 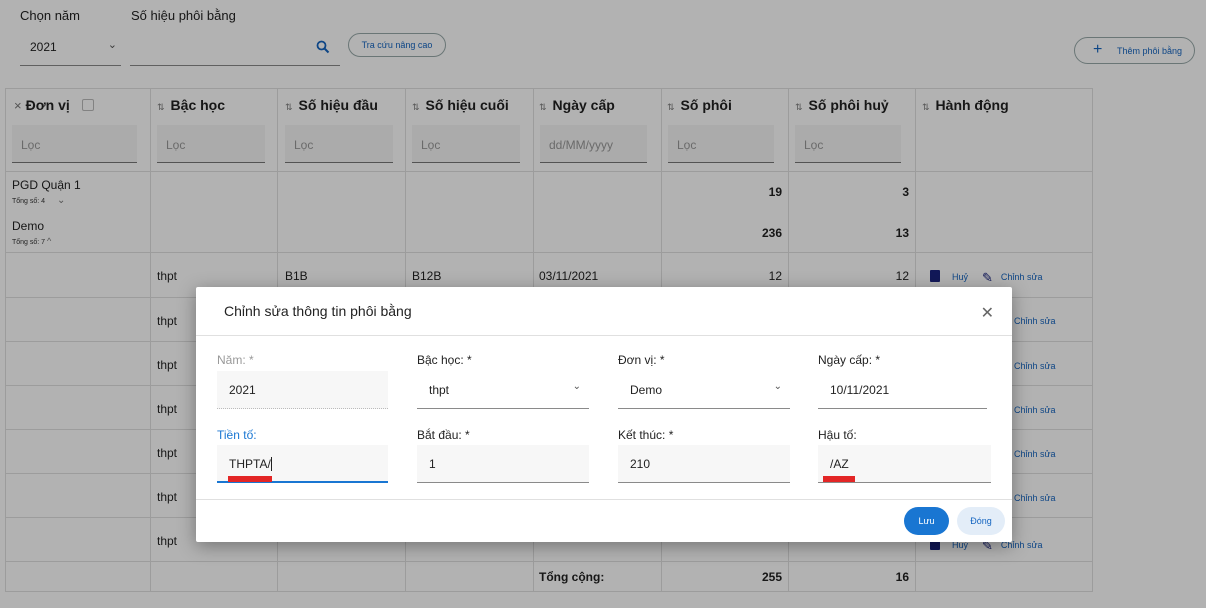 I want to click on unit-field-label: Đơn vị: *, so click(x=641, y=360).